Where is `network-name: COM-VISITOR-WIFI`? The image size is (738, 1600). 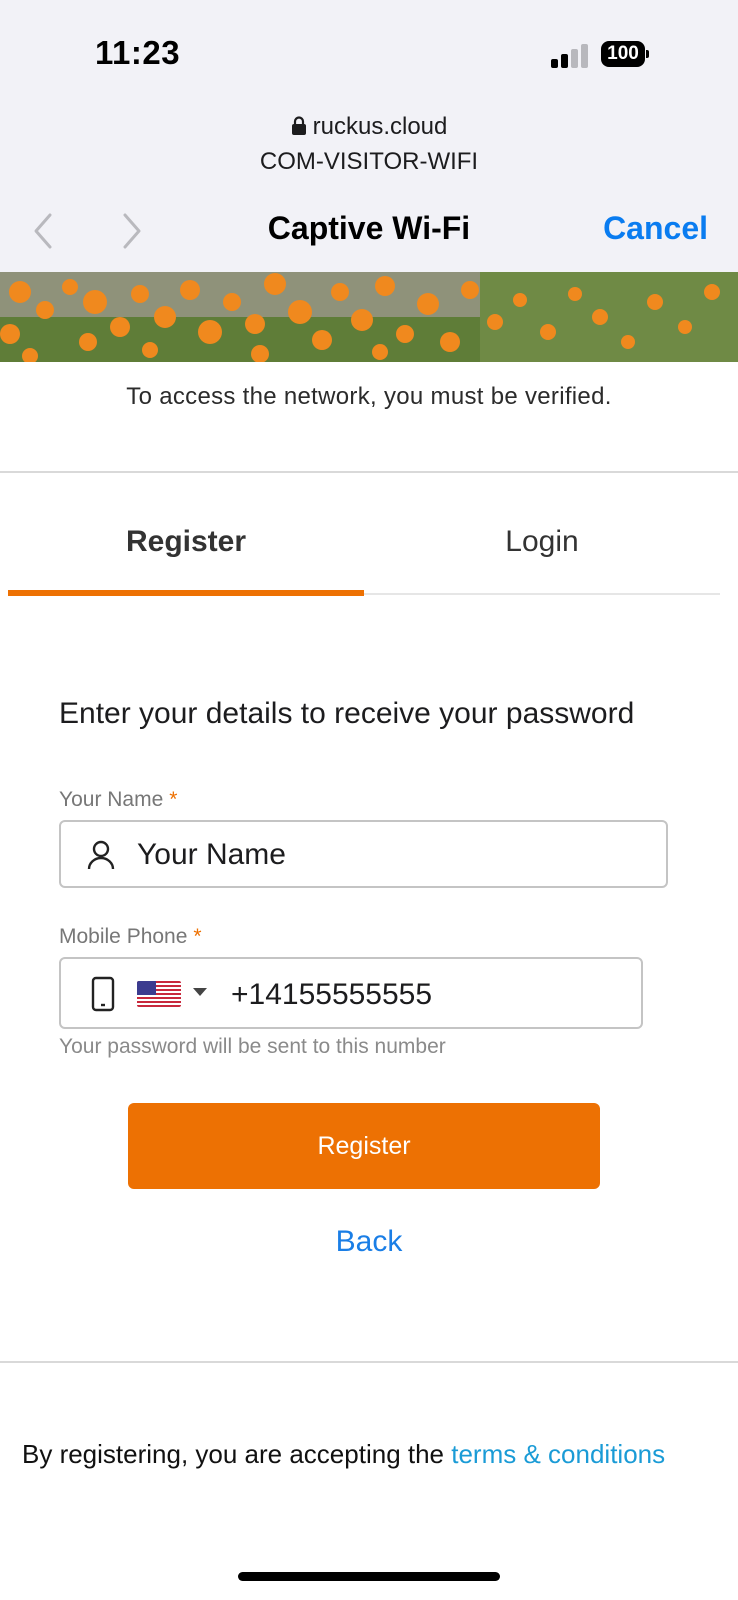 network-name: COM-VISITOR-WIFI is located at coordinates (369, 161).